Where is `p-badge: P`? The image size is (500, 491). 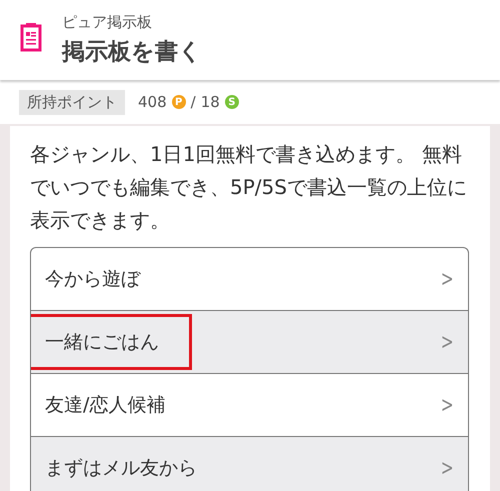 p-badge: P is located at coordinates (179, 102).